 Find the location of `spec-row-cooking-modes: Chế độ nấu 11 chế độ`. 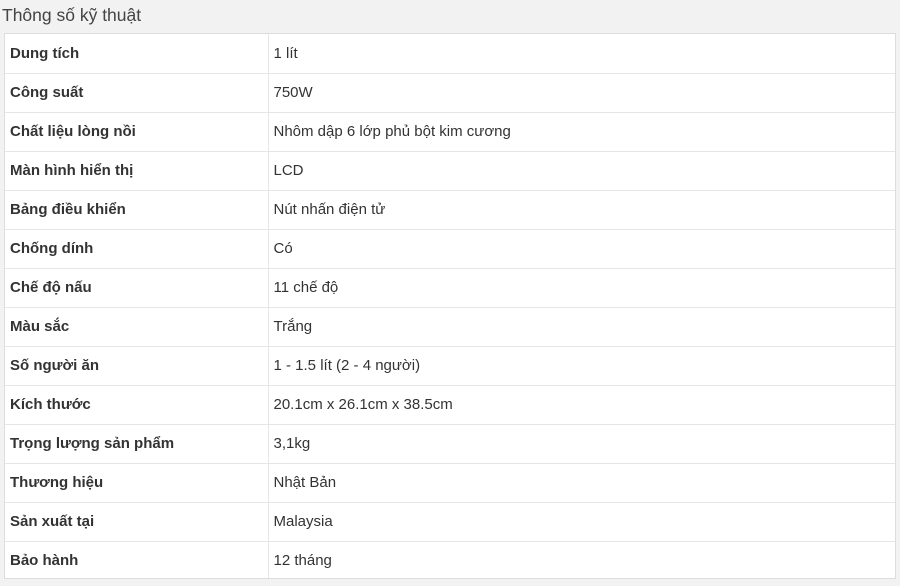

spec-row-cooking-modes: Chế độ nấu 11 chế độ is located at coordinates (450, 288).